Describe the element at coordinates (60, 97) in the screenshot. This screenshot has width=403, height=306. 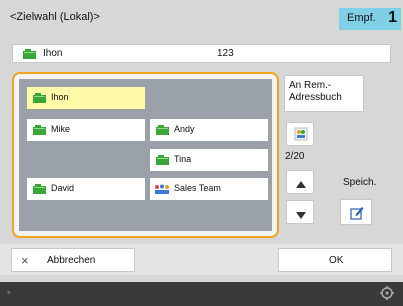
I see `list-item-label: Ihon` at that location.